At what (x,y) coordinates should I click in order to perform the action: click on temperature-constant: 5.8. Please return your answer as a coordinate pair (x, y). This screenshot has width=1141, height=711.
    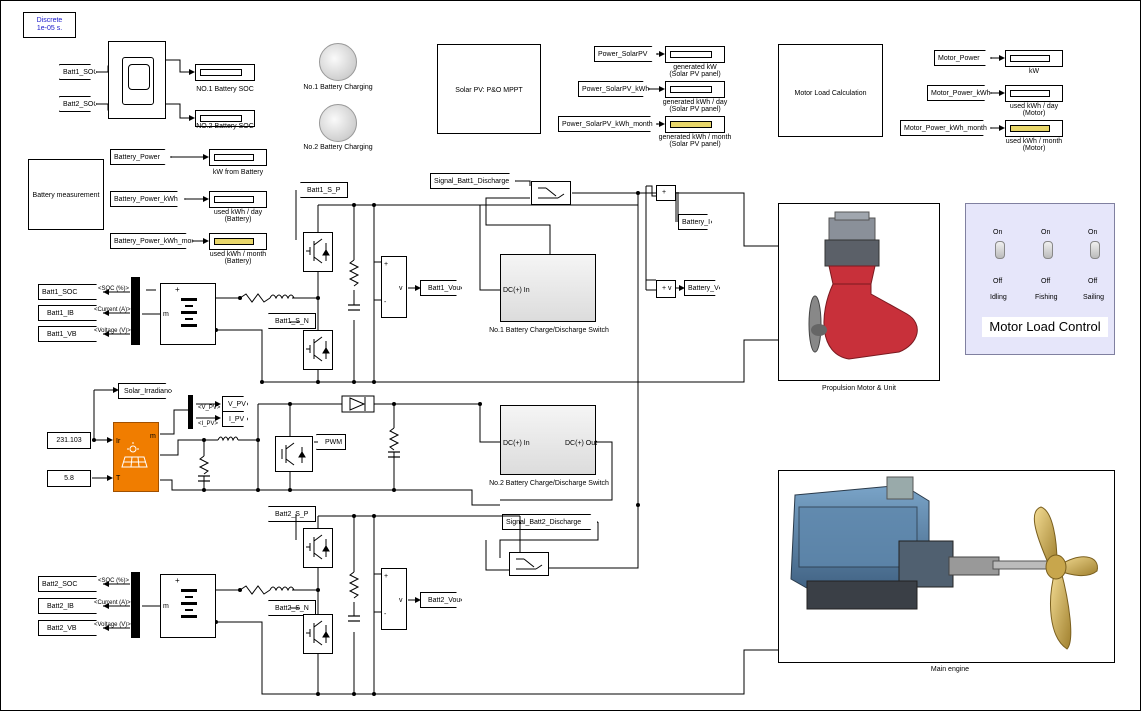
    Looking at the image, I should click on (69, 478).